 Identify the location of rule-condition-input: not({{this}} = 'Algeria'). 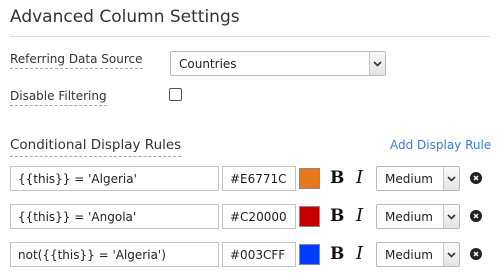
(114, 254).